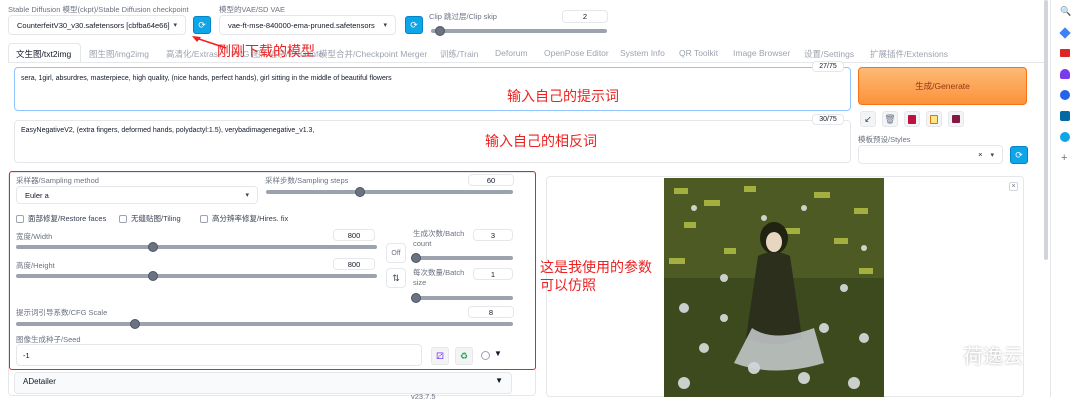  What do you see at coordinates (884, 139) in the screenshot?
I see `styles-label: 模板预设/Styles` at bounding box center [884, 139].